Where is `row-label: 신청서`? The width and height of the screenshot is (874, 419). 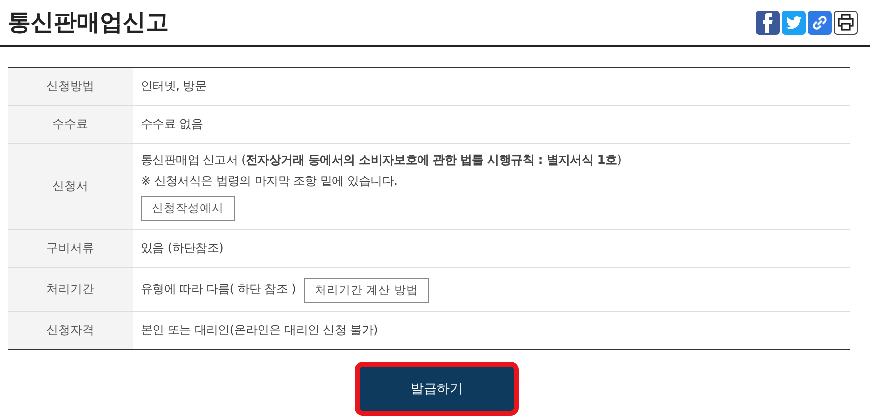
row-label: 신청서 is located at coordinates (70, 186).